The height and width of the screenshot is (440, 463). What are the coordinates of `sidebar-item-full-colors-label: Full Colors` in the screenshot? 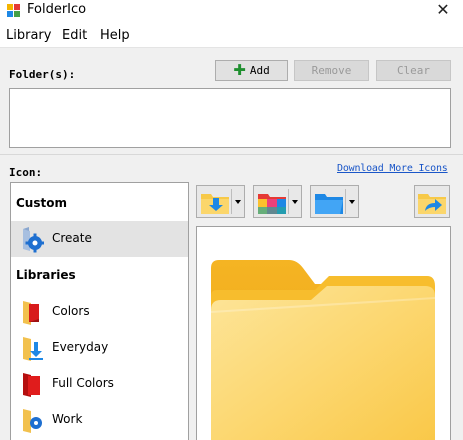 It's located at (83, 383).